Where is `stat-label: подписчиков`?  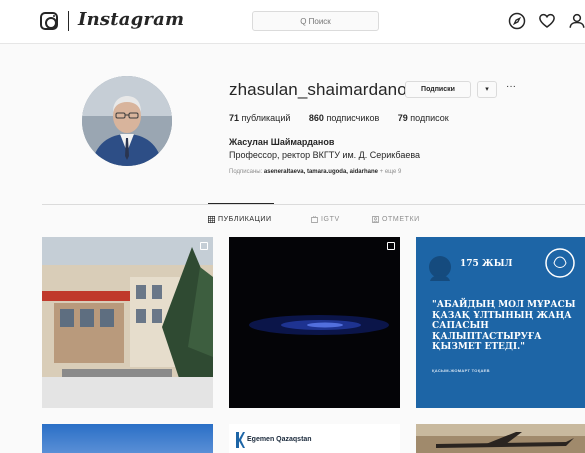
stat-label: подписчиков is located at coordinates (353, 118).